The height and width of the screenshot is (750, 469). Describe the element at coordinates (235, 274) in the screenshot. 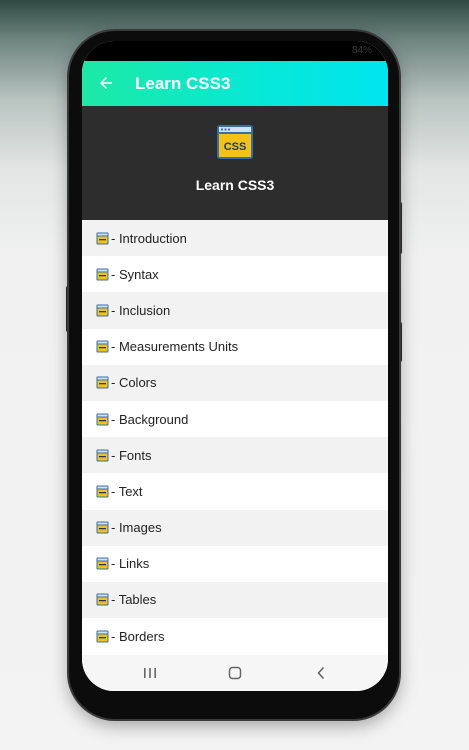

I see `list-item: - Syntax` at that location.